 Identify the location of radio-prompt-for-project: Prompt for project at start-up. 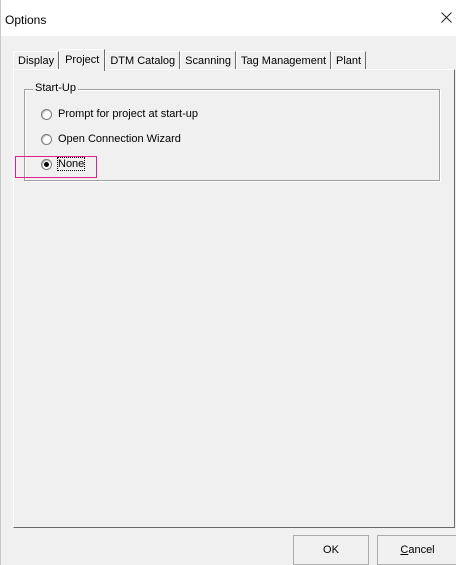
(119, 114).